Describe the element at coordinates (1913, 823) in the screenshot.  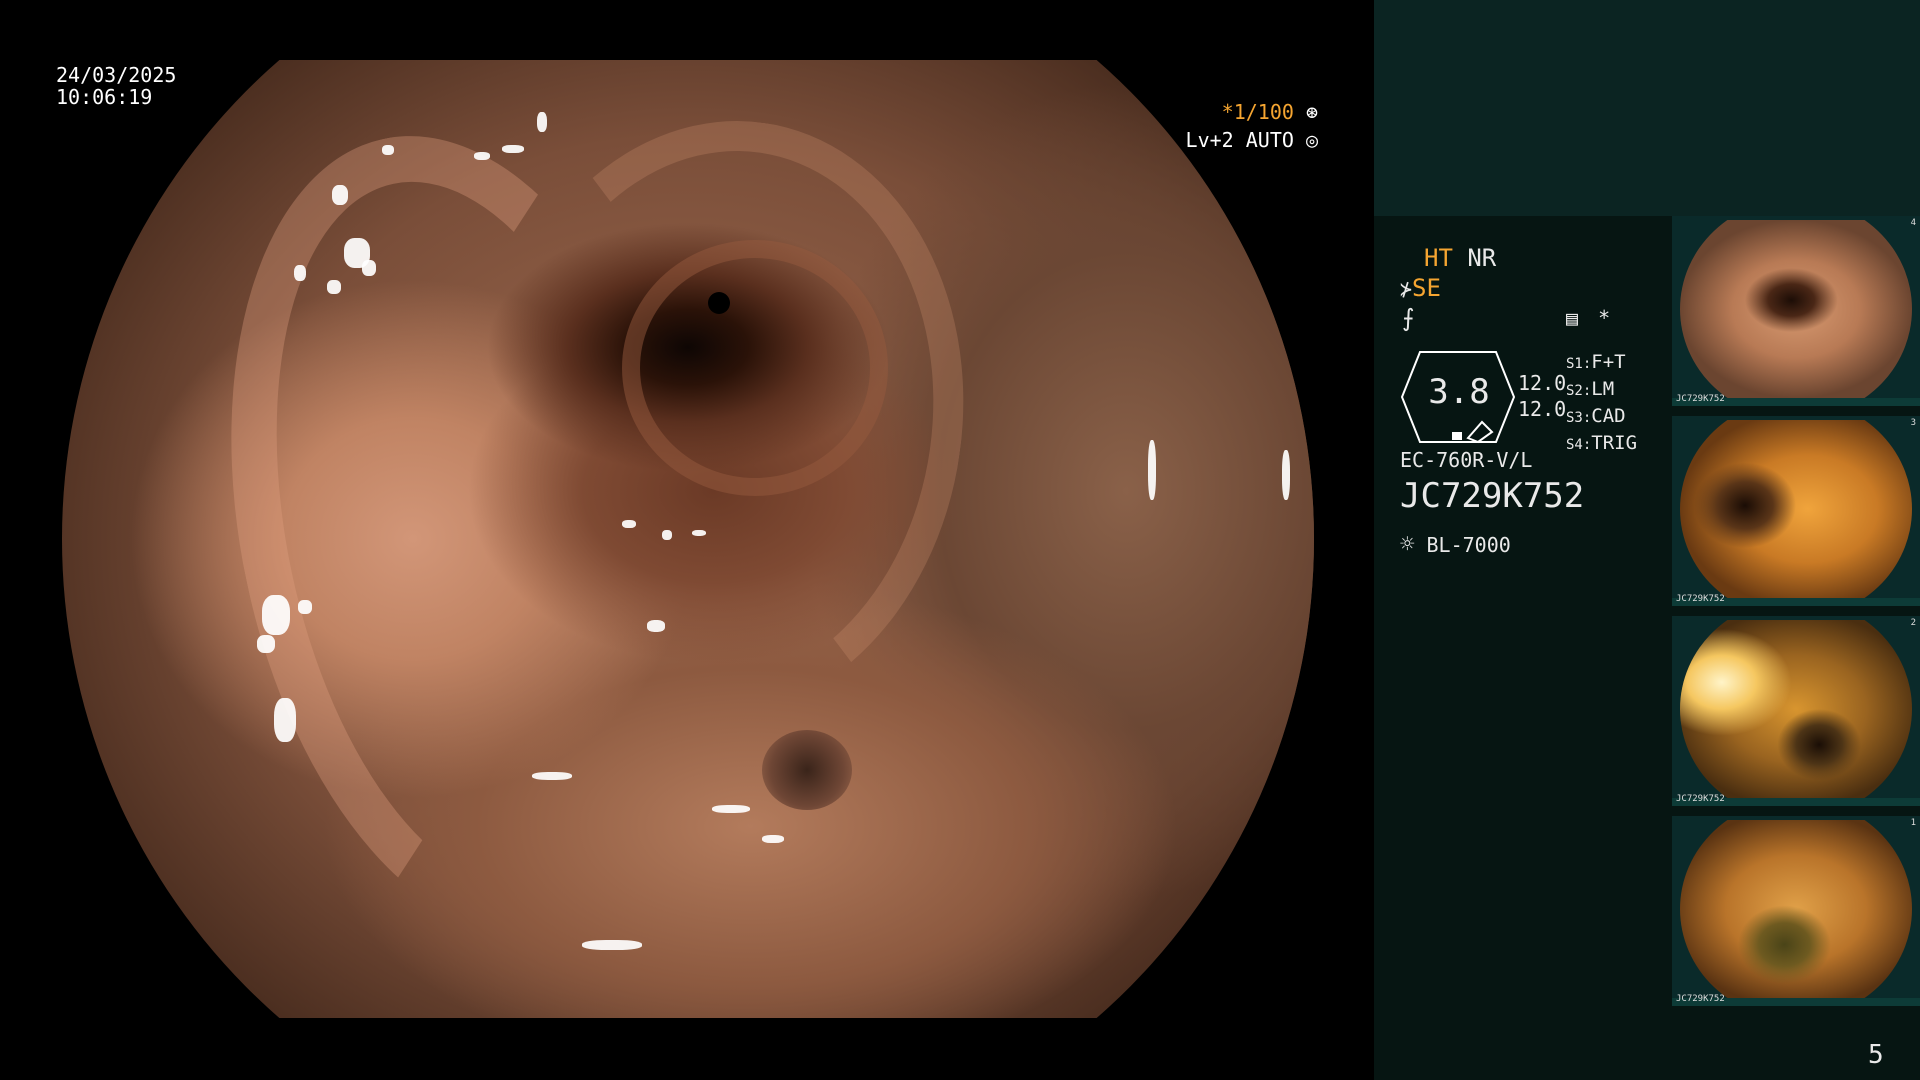
I see `thumbnail-index: 1` at that location.